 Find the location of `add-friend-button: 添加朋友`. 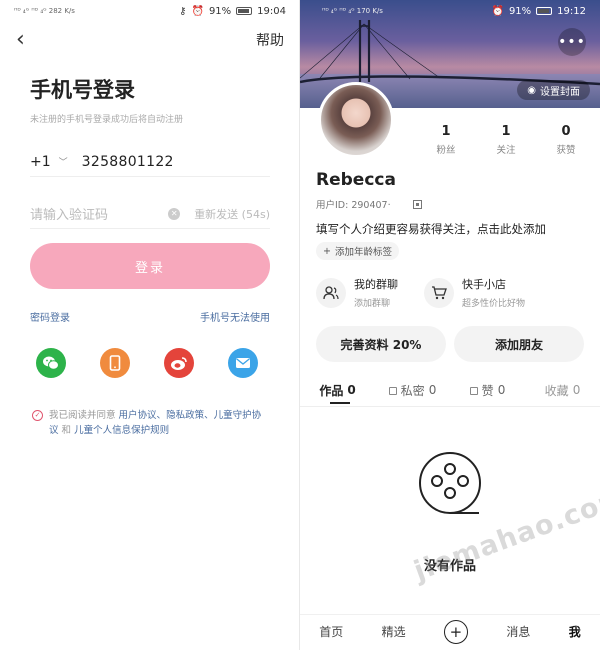

add-friend-button: 添加朋友 is located at coordinates (519, 344).